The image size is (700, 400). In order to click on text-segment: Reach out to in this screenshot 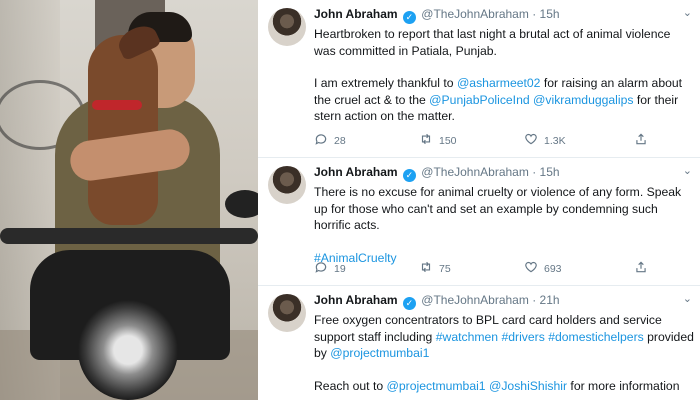, I will do `click(350, 385)`.